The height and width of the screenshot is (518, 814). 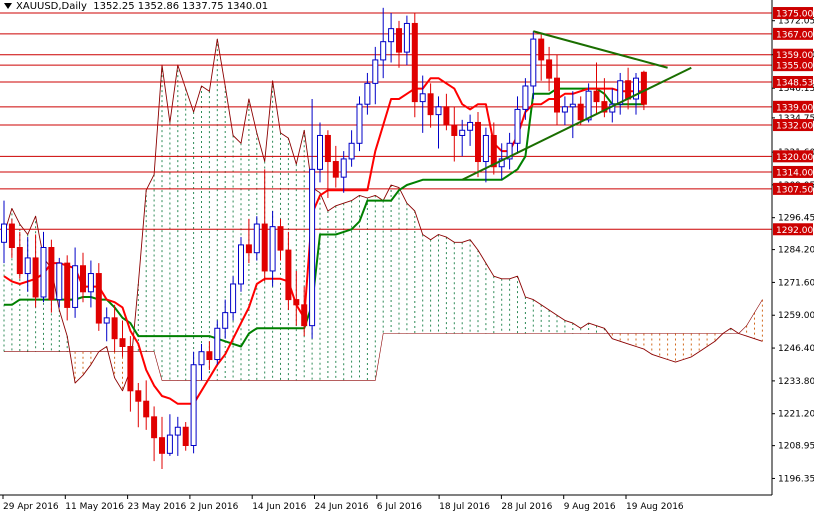 I want to click on y-tick-label: 1208.95, so click(x=796, y=447).